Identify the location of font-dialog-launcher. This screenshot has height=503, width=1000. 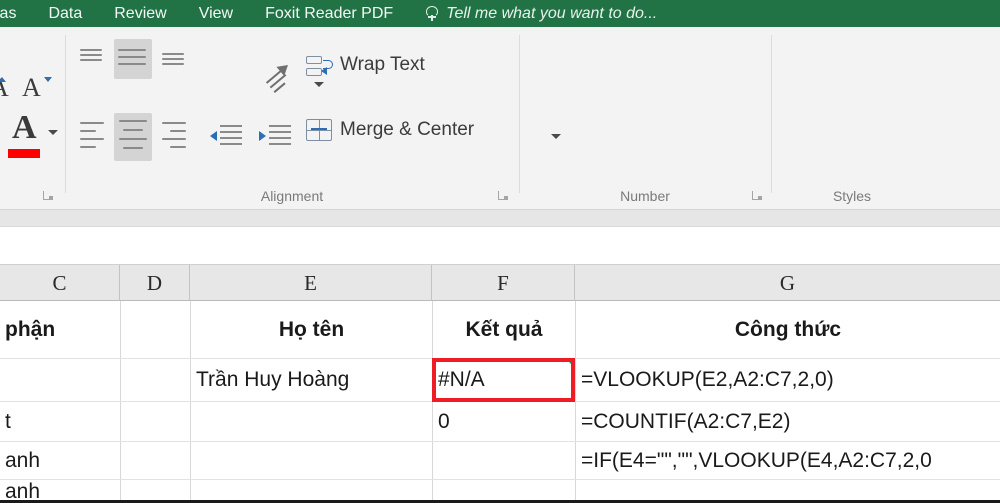
(48, 195).